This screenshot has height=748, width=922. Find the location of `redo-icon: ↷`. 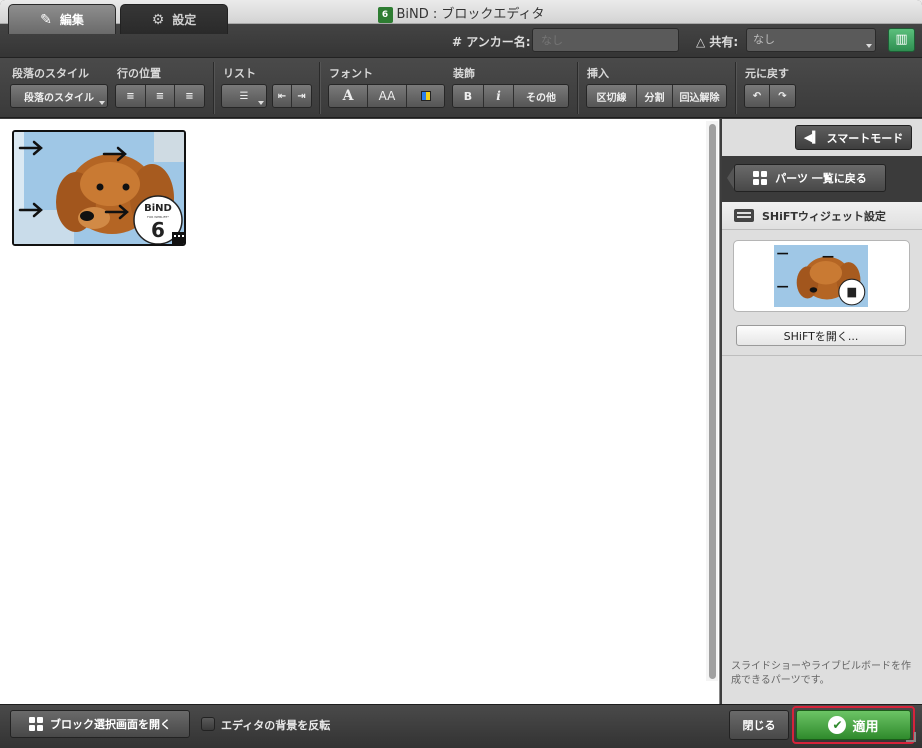

redo-icon: ↷ is located at coordinates (782, 96).